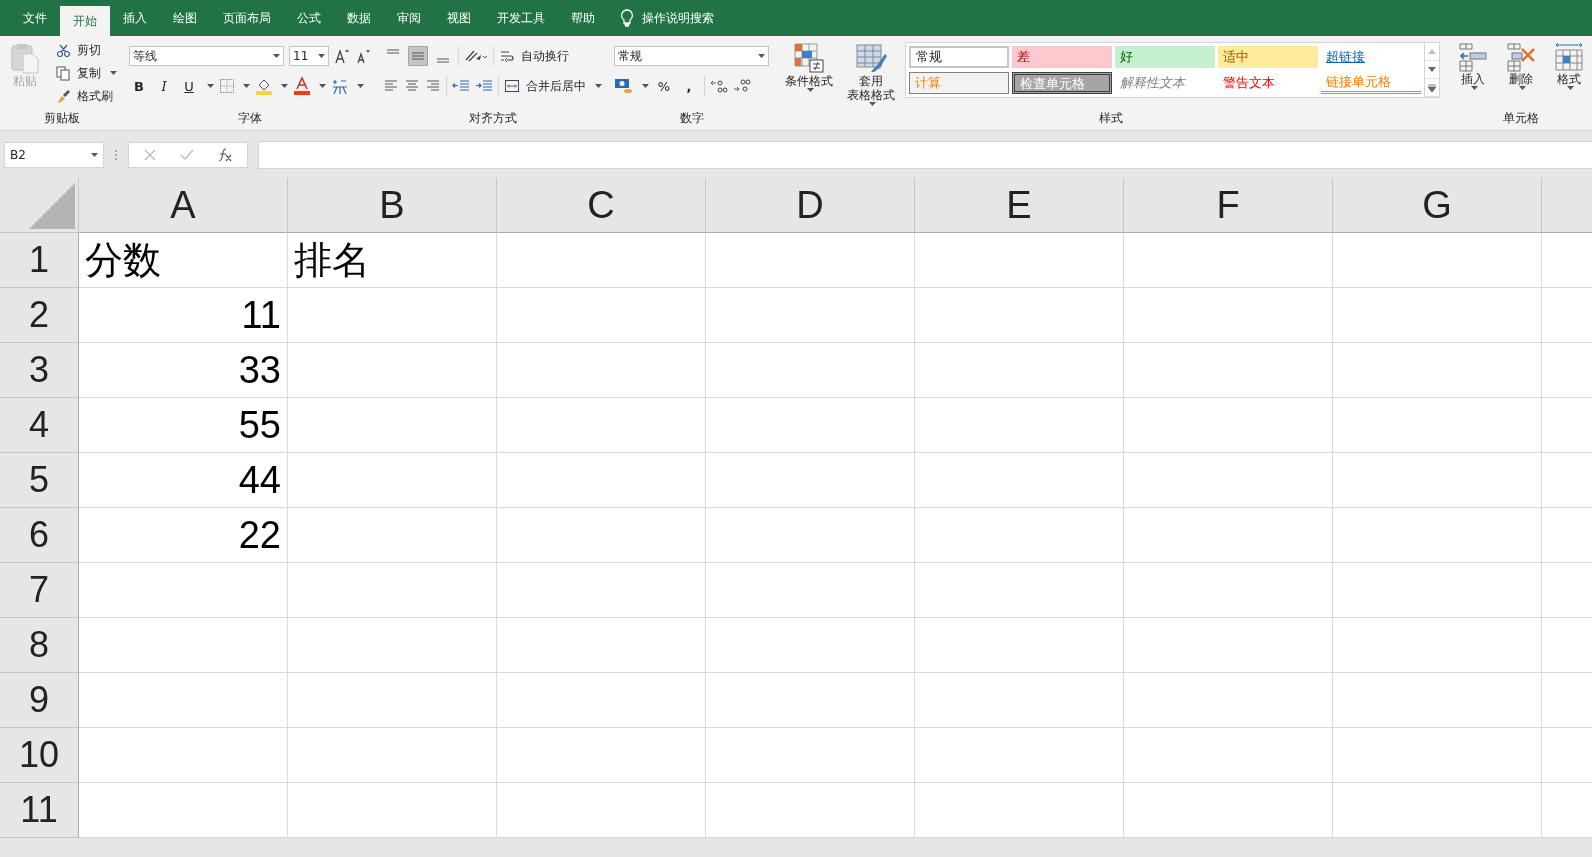 This screenshot has height=857, width=1592. Describe the element at coordinates (871, 74) in the screenshot. I see `format-as-table-button: 套用 表格格式` at that location.